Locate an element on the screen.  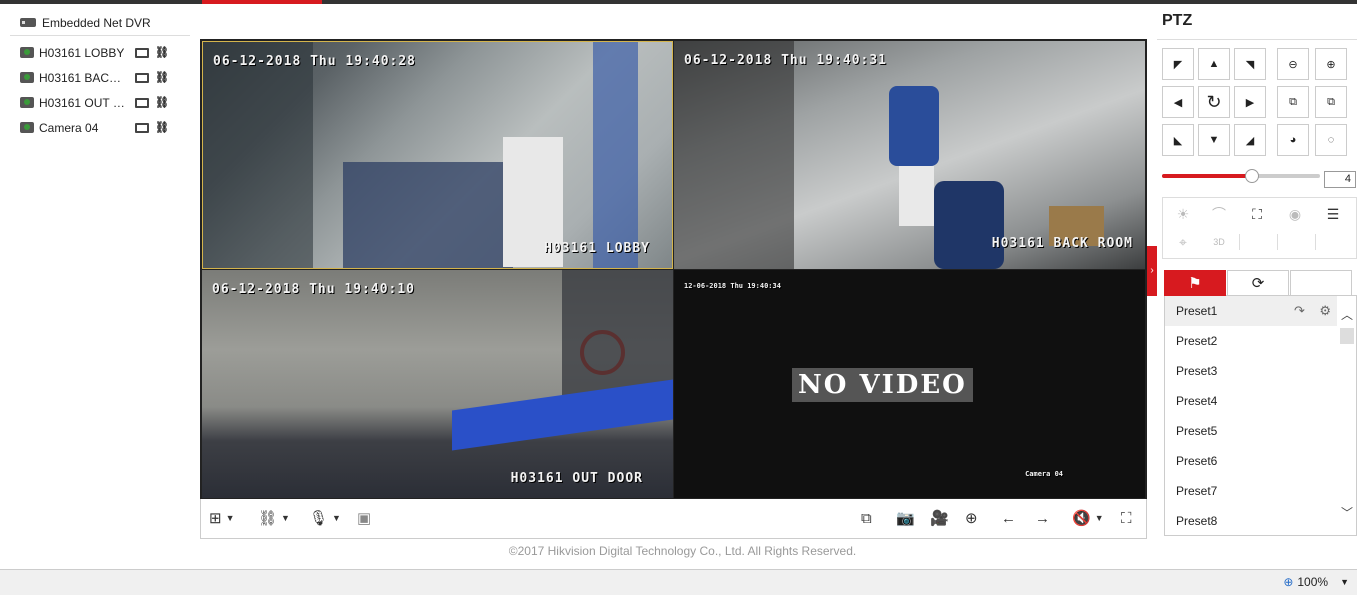
ptz-speed-value: 4 is located at coordinates (1340, 179).